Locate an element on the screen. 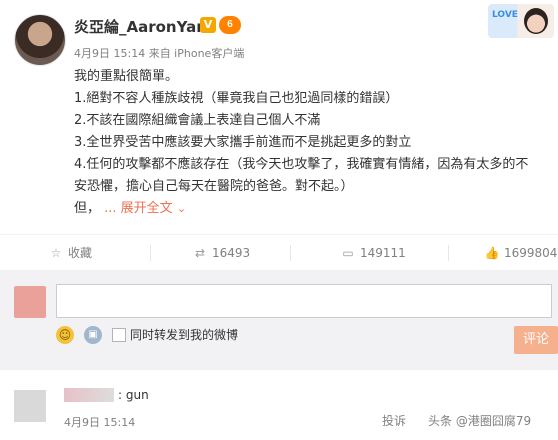 This screenshot has height=440, width=558. comment-icon: ▭ is located at coordinates (348, 253).